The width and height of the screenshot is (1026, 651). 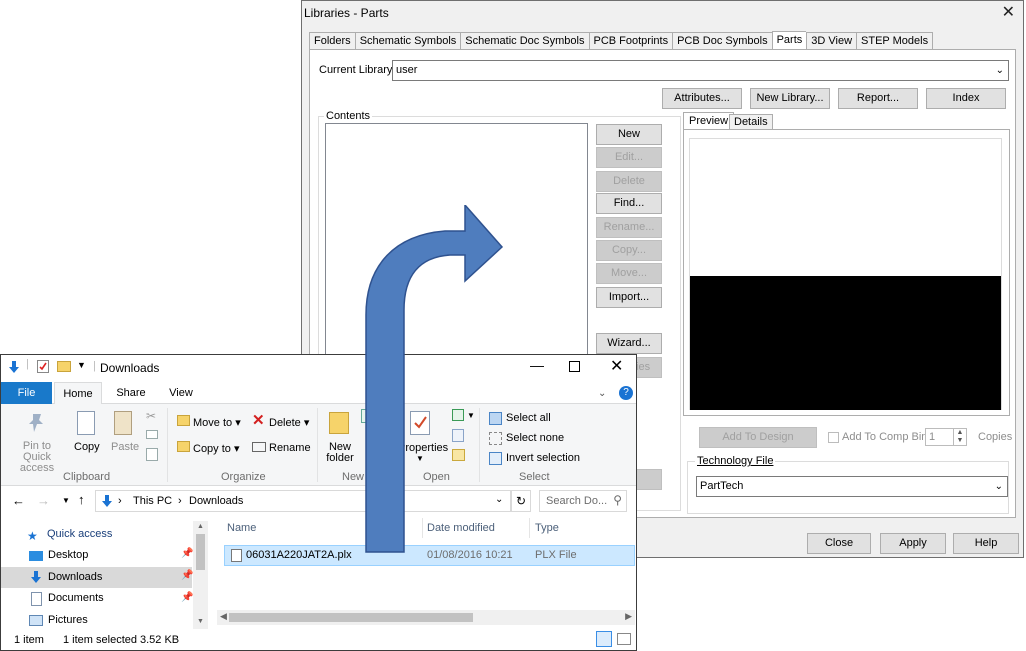 What do you see at coordinates (160, 640) in the screenshot?
I see `status-size: 3.52 KB` at bounding box center [160, 640].